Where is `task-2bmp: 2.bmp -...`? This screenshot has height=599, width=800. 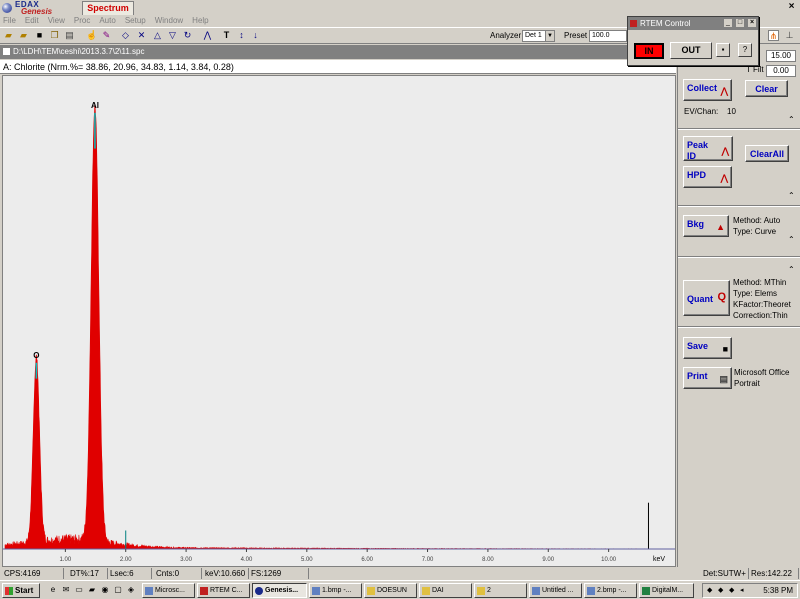
task-2bmp: 2.bmp -... is located at coordinates (610, 590).